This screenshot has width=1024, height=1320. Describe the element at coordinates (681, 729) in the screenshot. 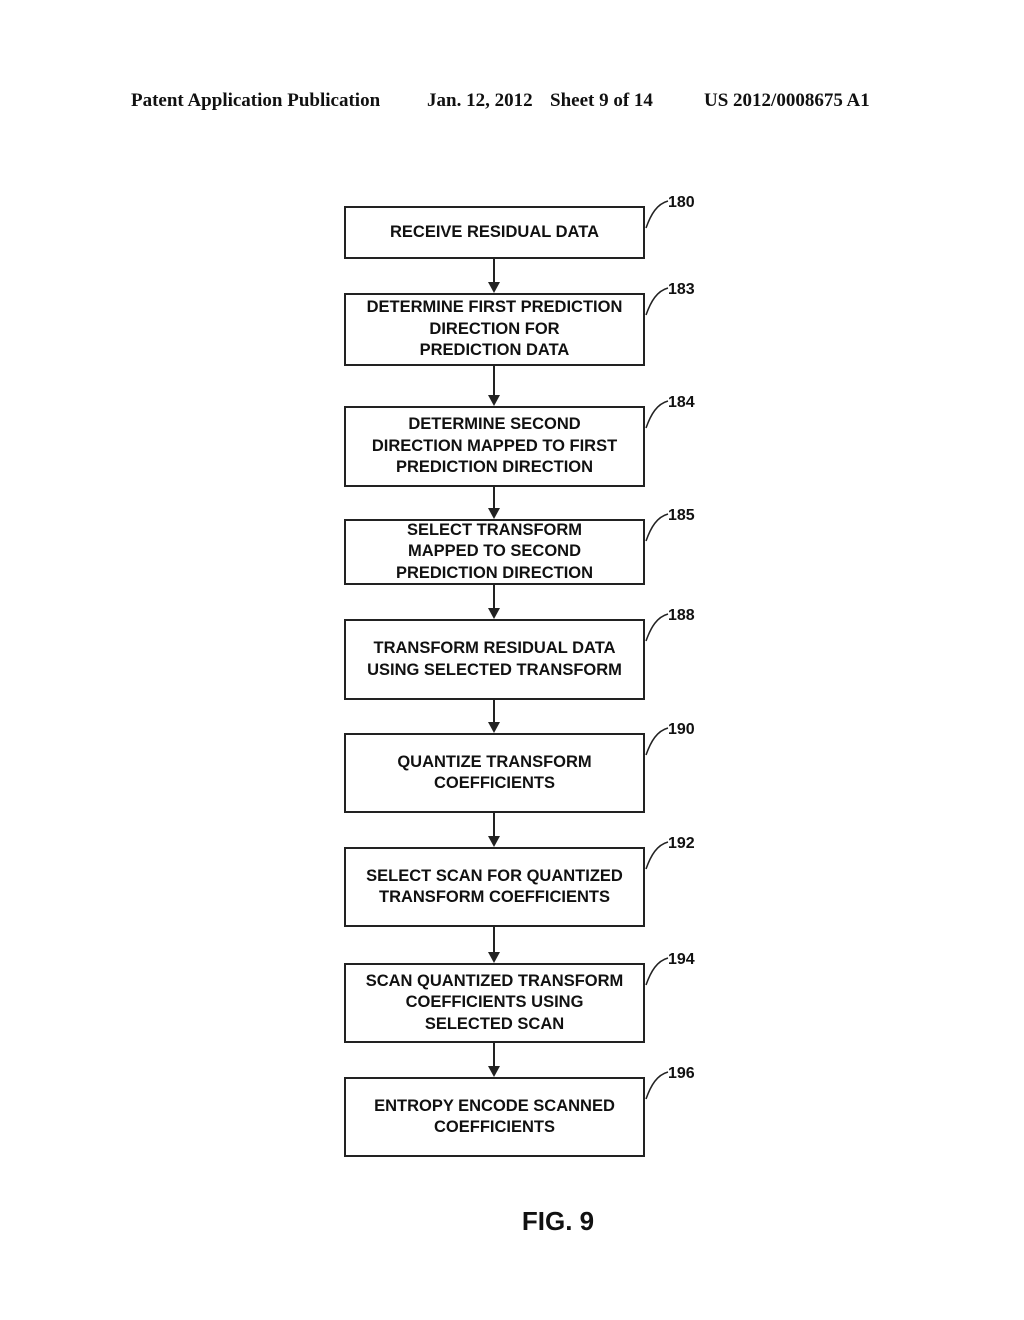

I see `reference-numeral-190: 190` at that location.